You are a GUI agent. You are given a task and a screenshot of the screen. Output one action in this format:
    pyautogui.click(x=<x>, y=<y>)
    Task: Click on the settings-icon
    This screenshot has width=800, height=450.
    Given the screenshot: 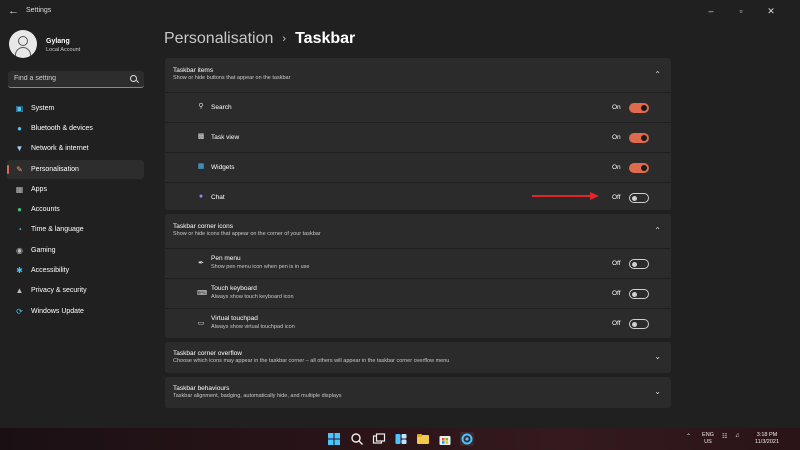 What is the action you would take?
    pyautogui.click(x=467, y=439)
    